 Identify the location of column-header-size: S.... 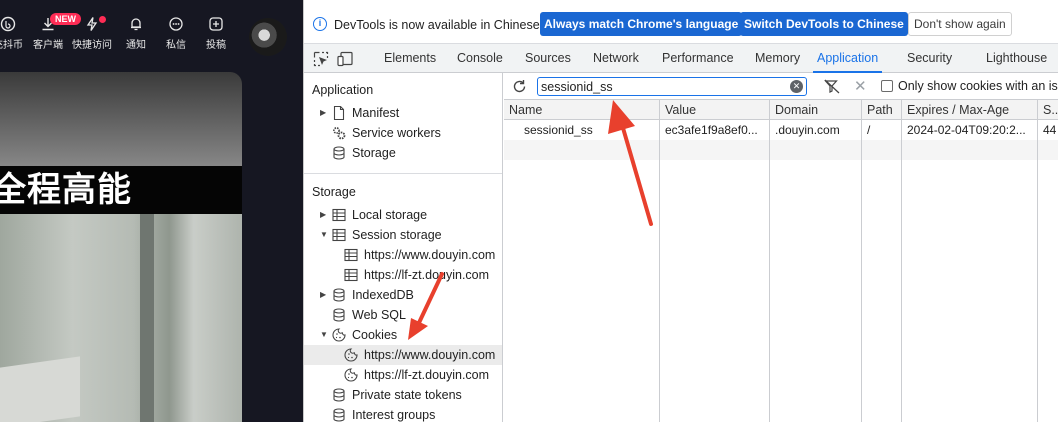
(1048, 110).